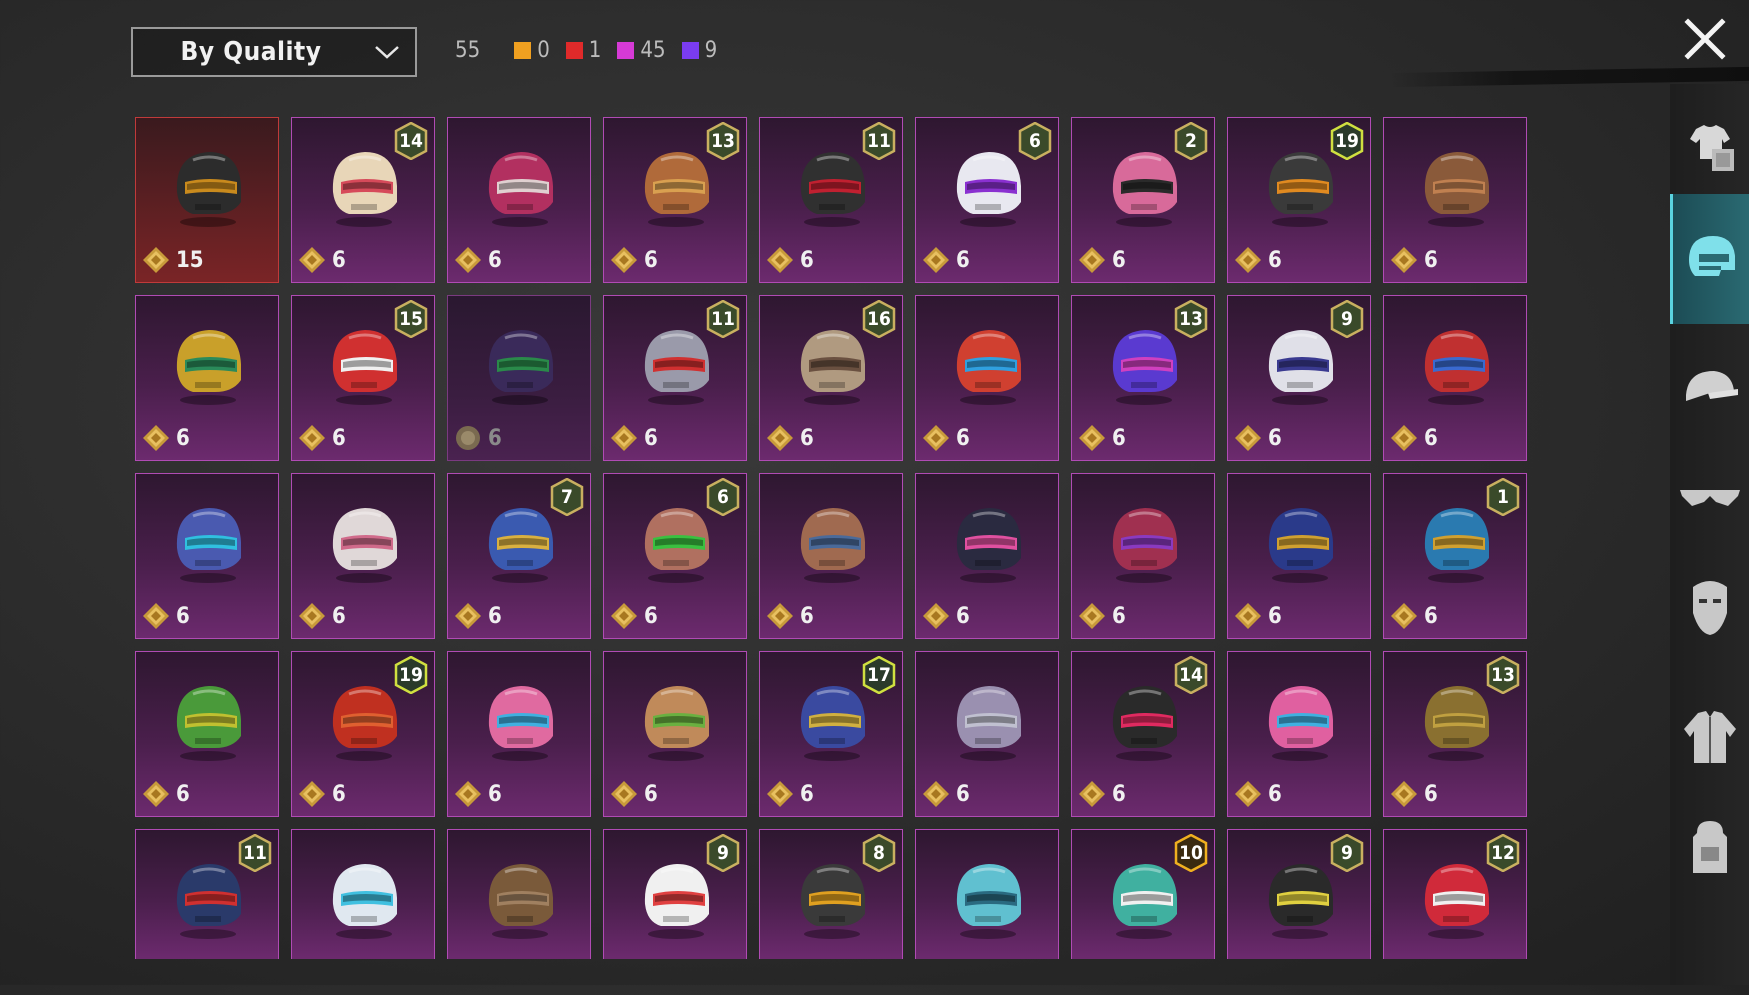 This screenshot has height=995, width=1749. I want to click on helmet-item-card: 10, so click(1143, 894).